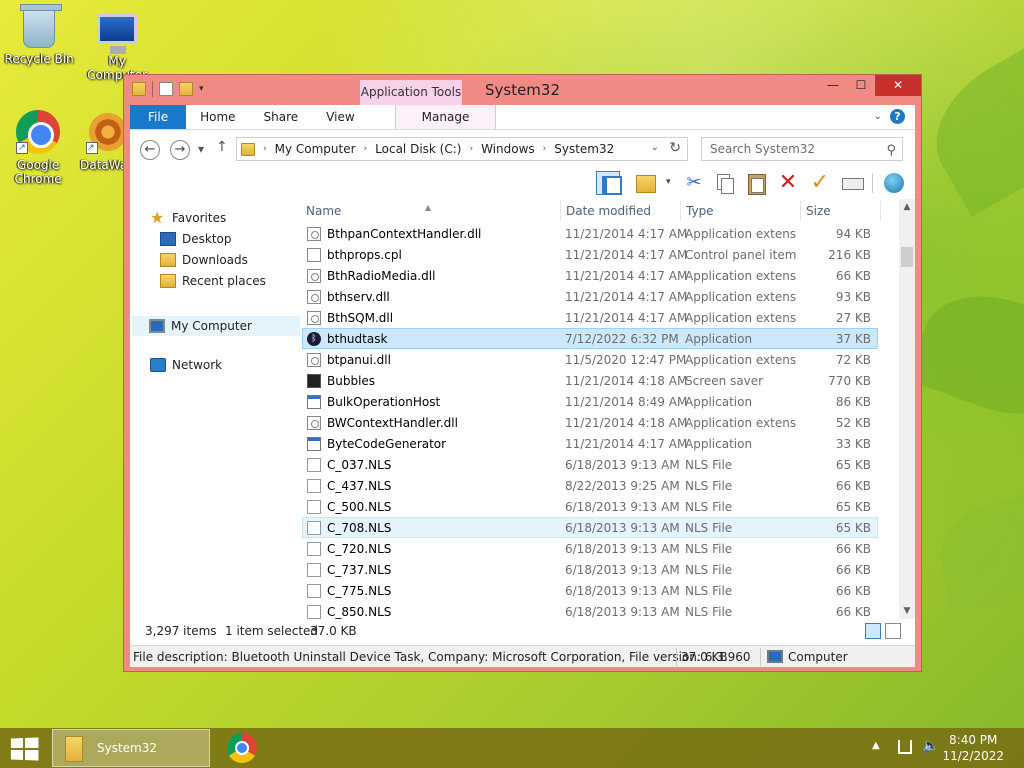 The image size is (1024, 768). What do you see at coordinates (204, 260) in the screenshot?
I see `nav-item-downloads: Downloads` at bounding box center [204, 260].